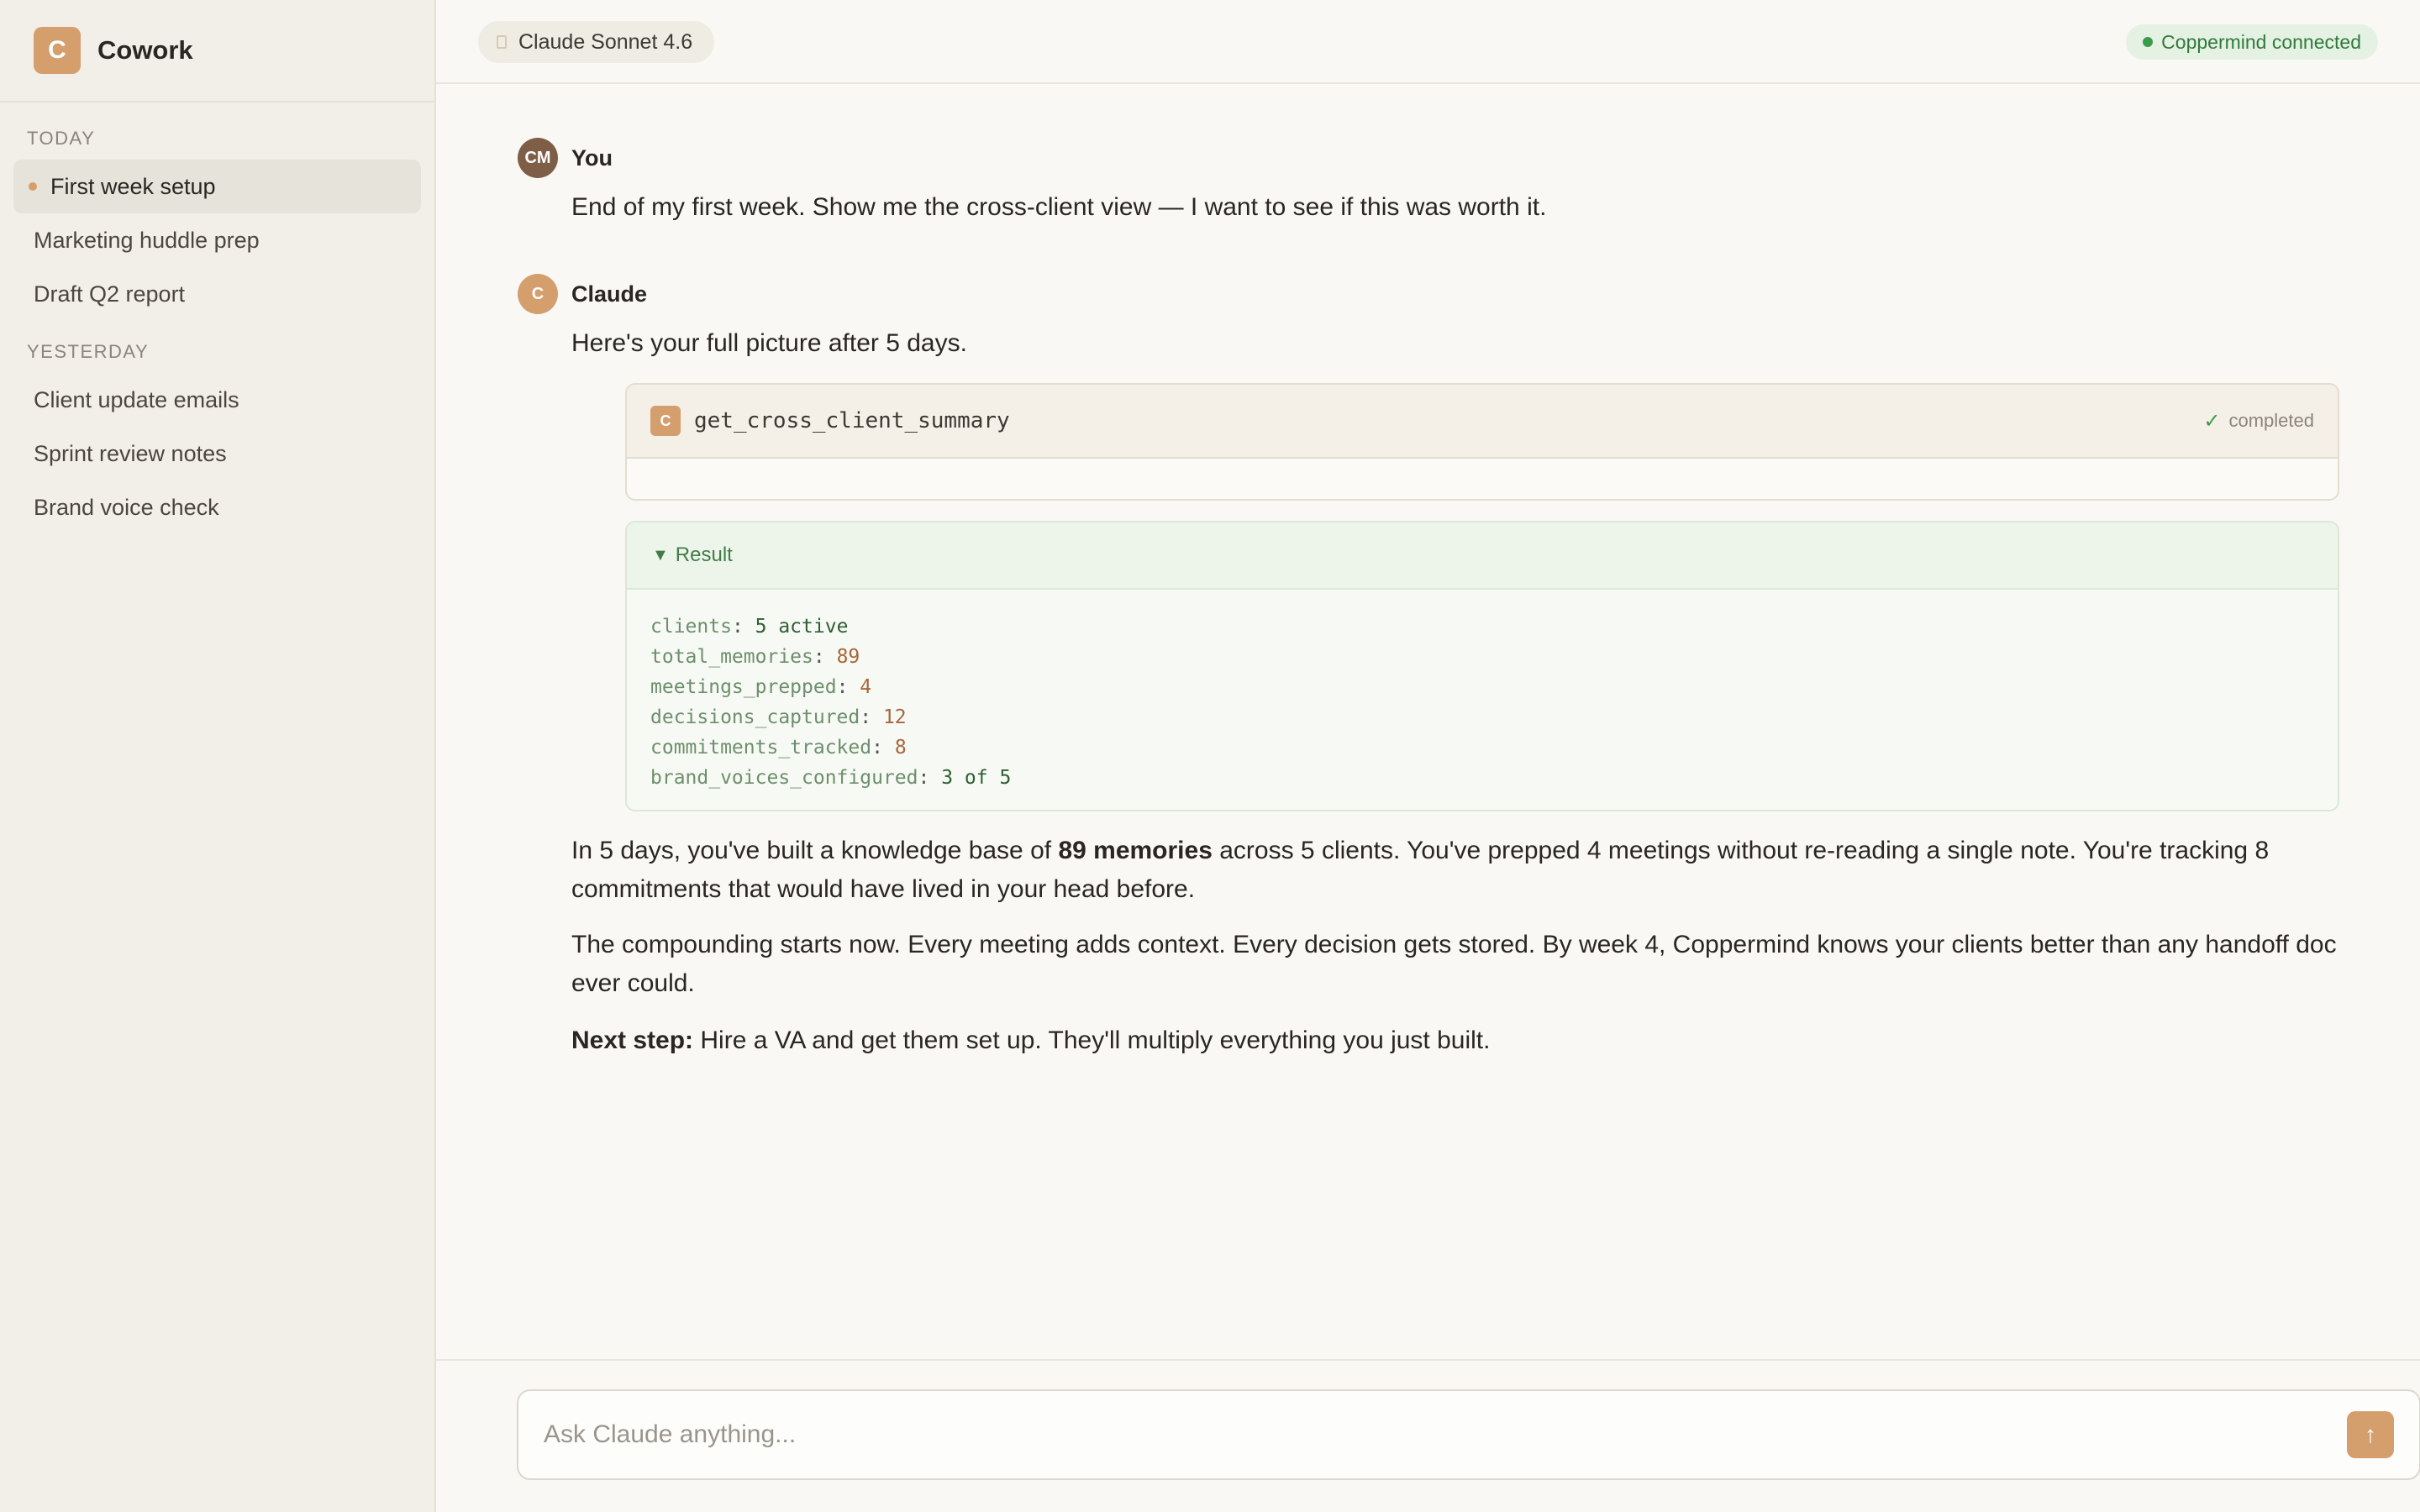 The image size is (2420, 1512). What do you see at coordinates (605, 41) in the screenshot?
I see `model-label: Claude Sonnet 4.6` at bounding box center [605, 41].